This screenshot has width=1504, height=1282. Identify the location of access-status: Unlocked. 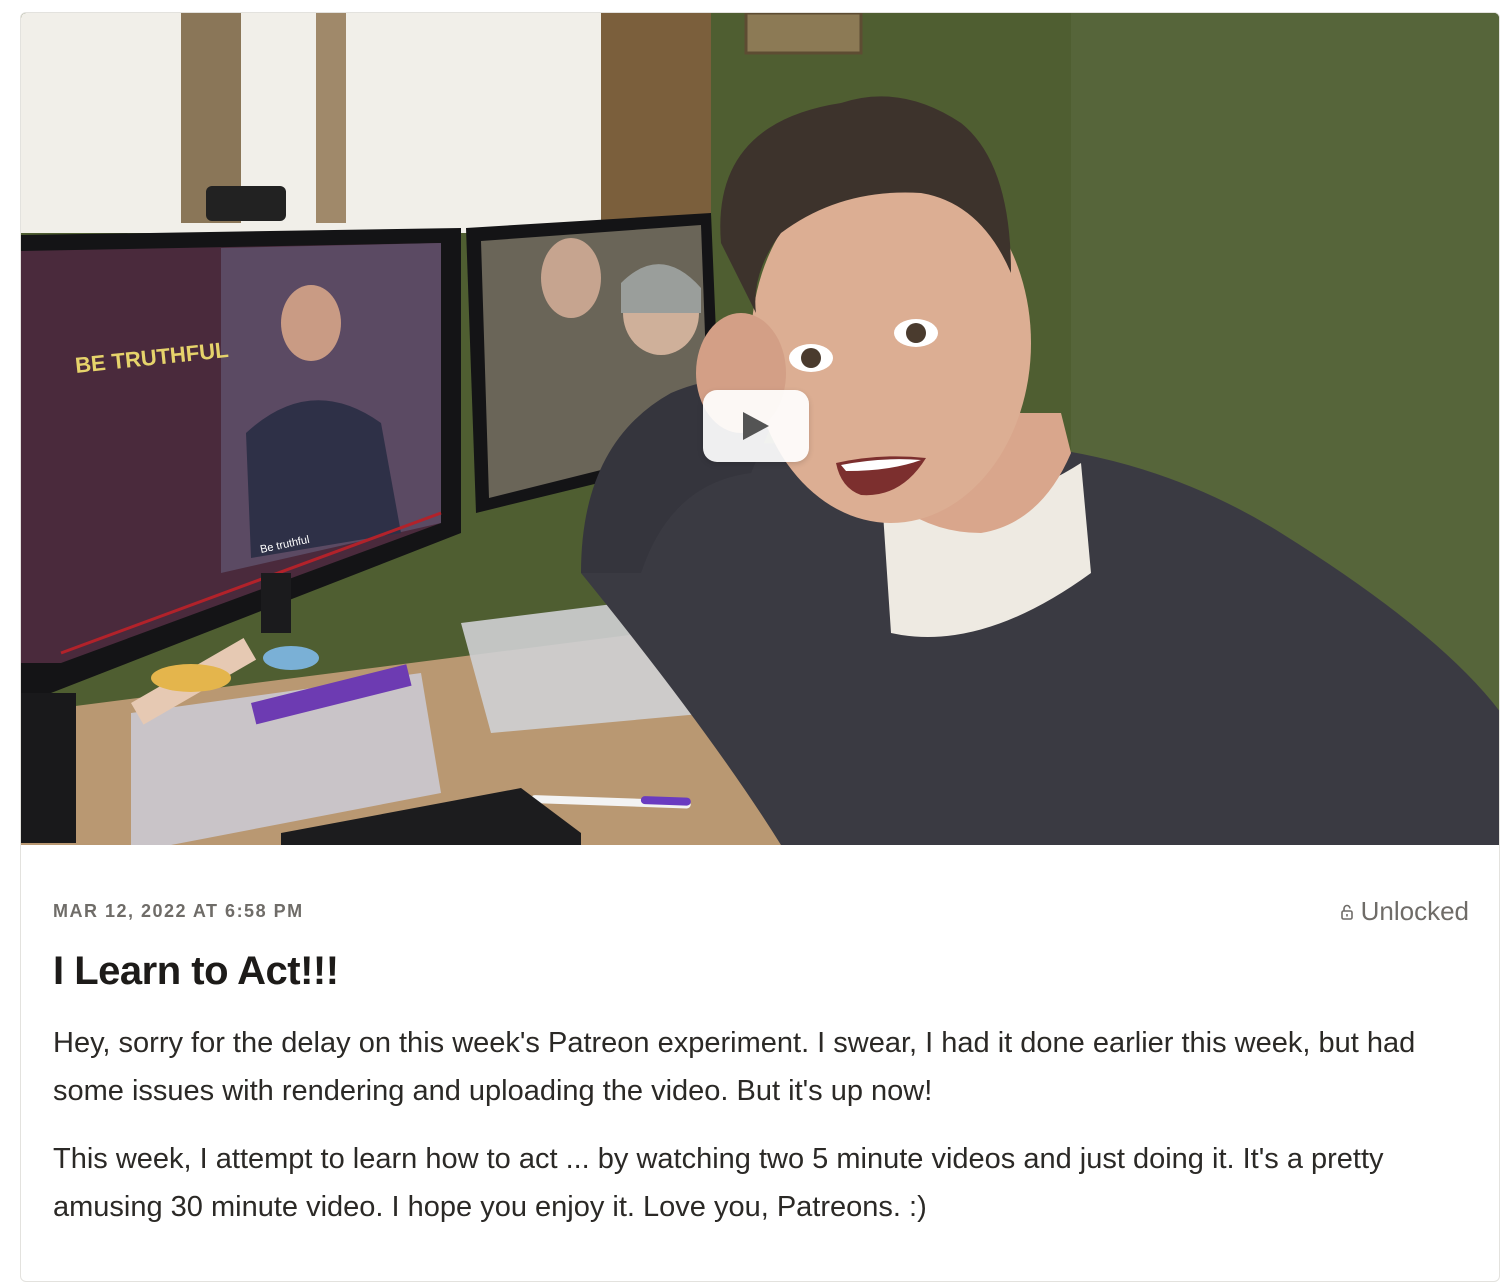
(1404, 911).